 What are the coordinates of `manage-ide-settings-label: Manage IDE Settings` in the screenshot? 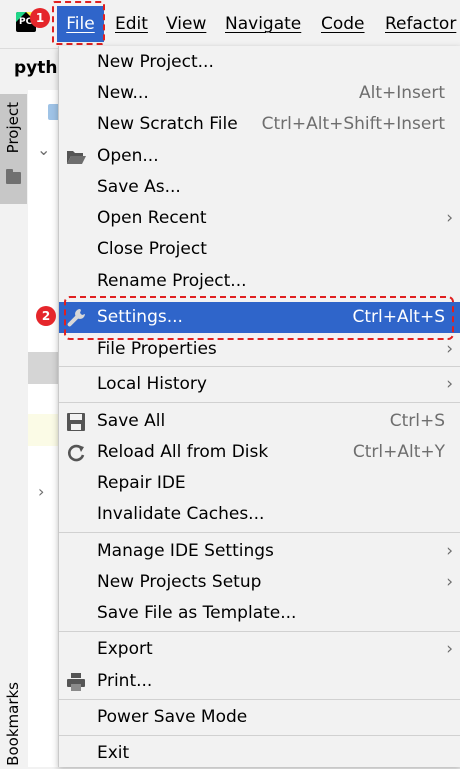 It's located at (185, 551).